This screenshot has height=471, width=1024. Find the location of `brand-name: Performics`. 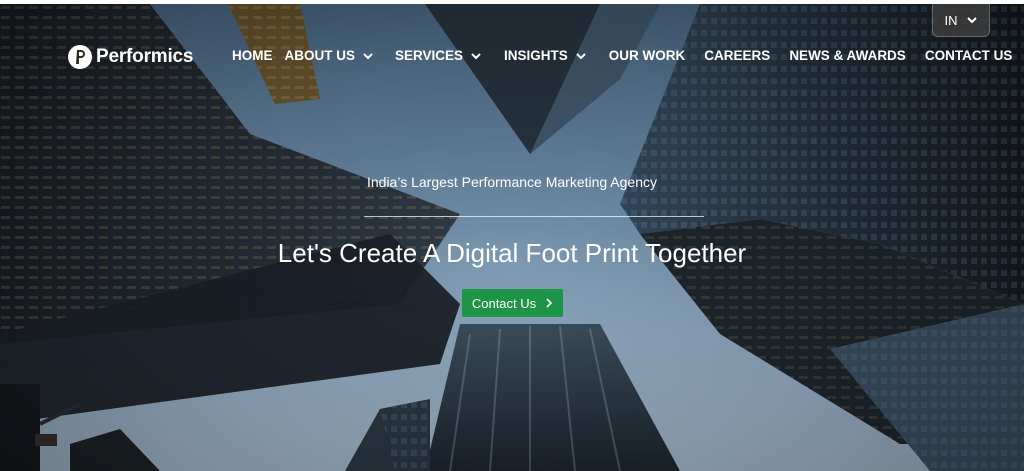

brand-name: Performics is located at coordinates (145, 56).